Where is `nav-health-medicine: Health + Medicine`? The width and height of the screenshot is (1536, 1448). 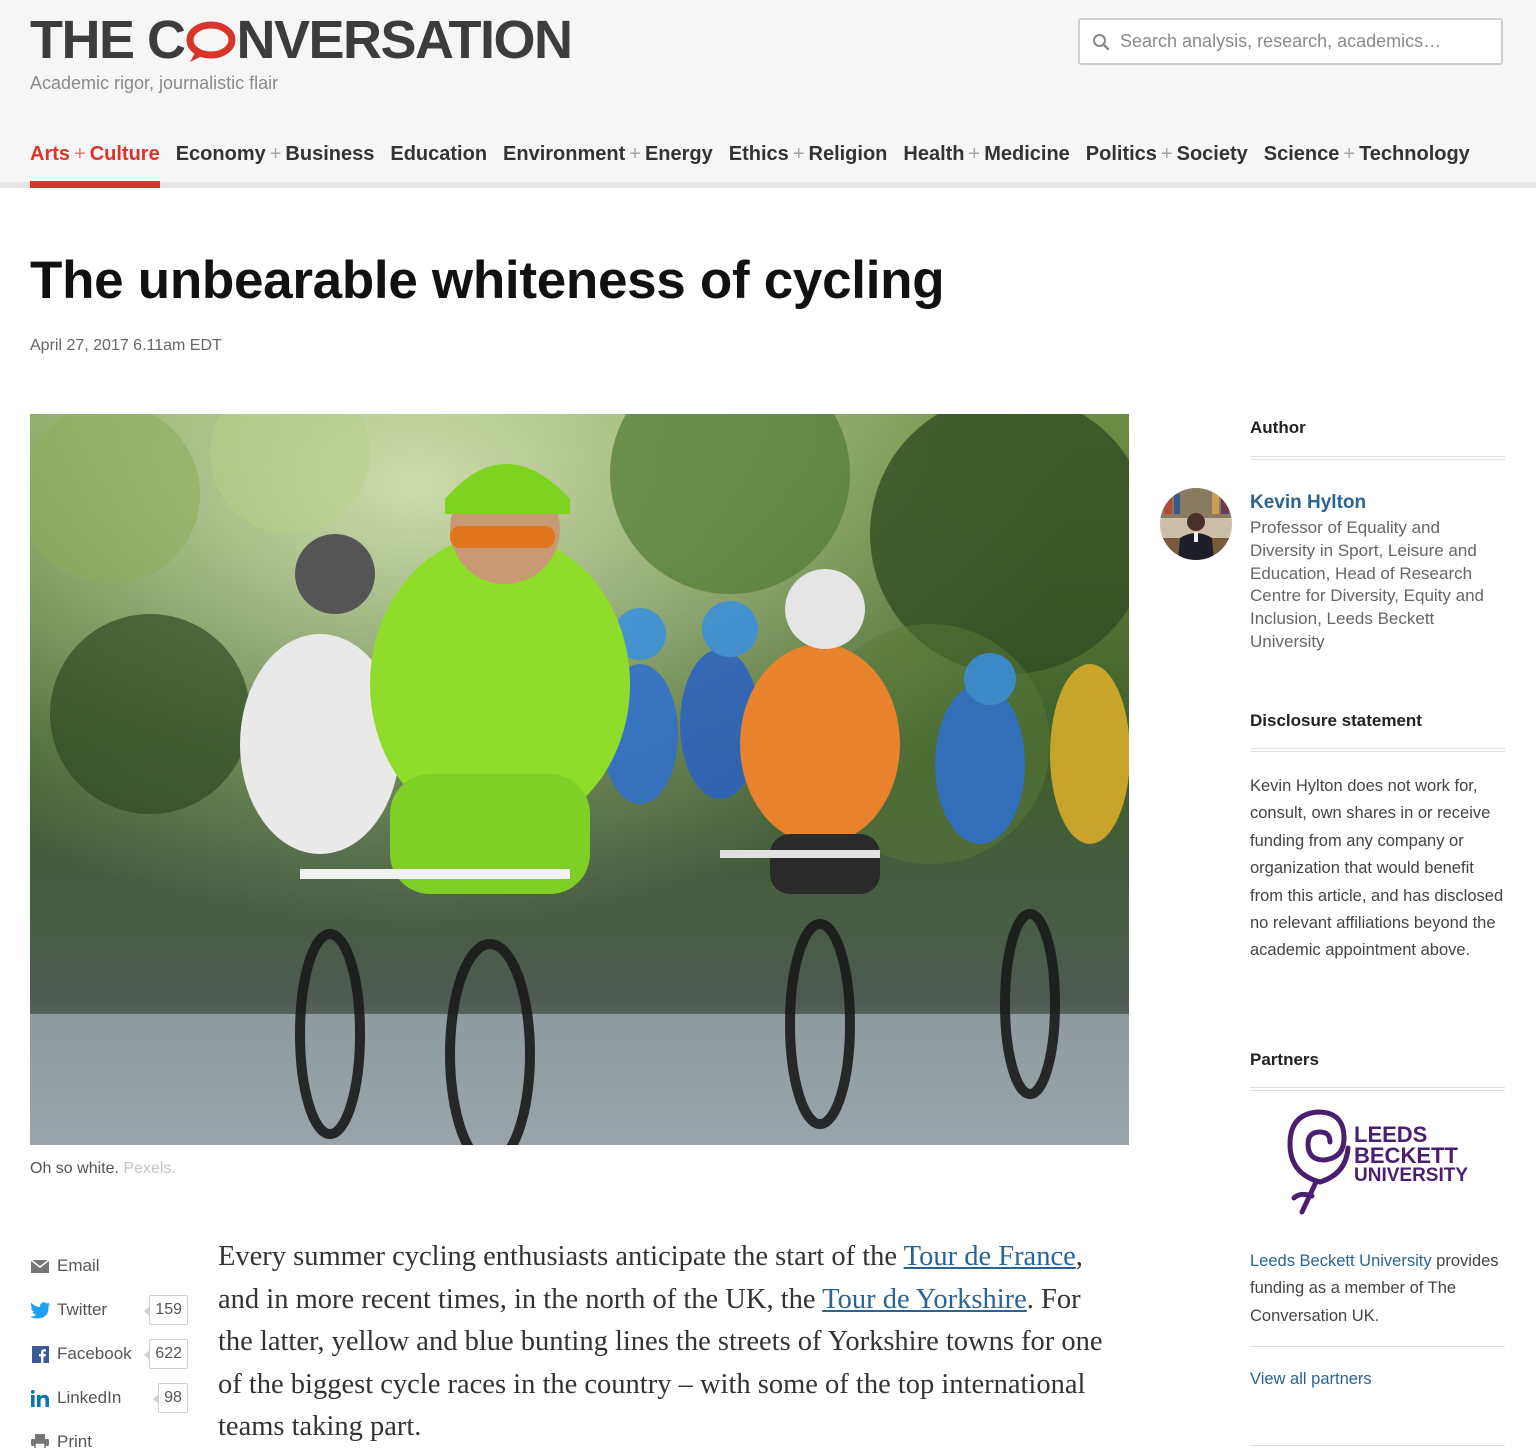
nav-health-medicine: Health + Medicine is located at coordinates (986, 164).